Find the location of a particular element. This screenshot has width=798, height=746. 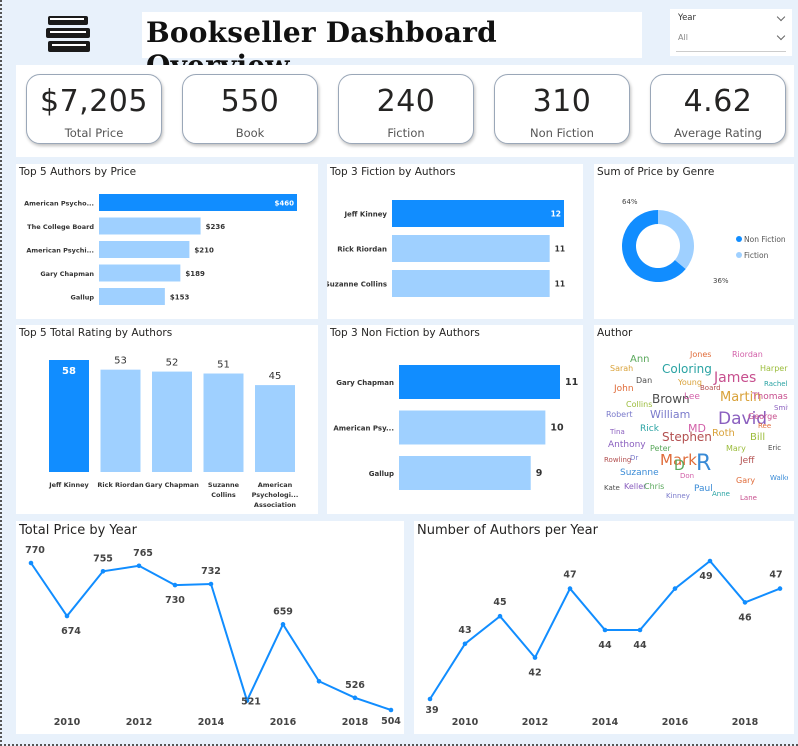

cloud-word: Anne is located at coordinates (721, 494).